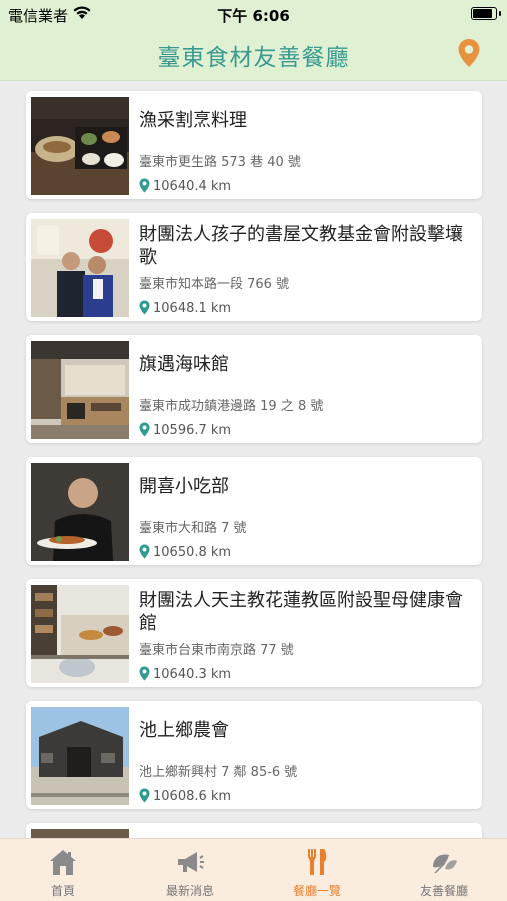  I want to click on tab-news: 最新消息, so click(190, 870).